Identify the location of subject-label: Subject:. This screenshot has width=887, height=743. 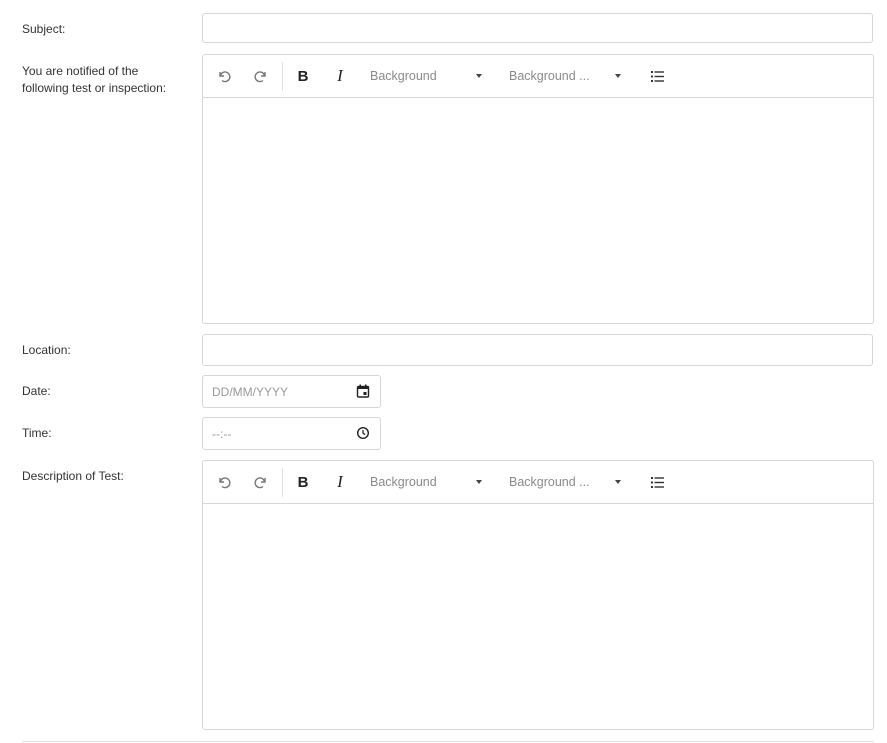
(44, 29).